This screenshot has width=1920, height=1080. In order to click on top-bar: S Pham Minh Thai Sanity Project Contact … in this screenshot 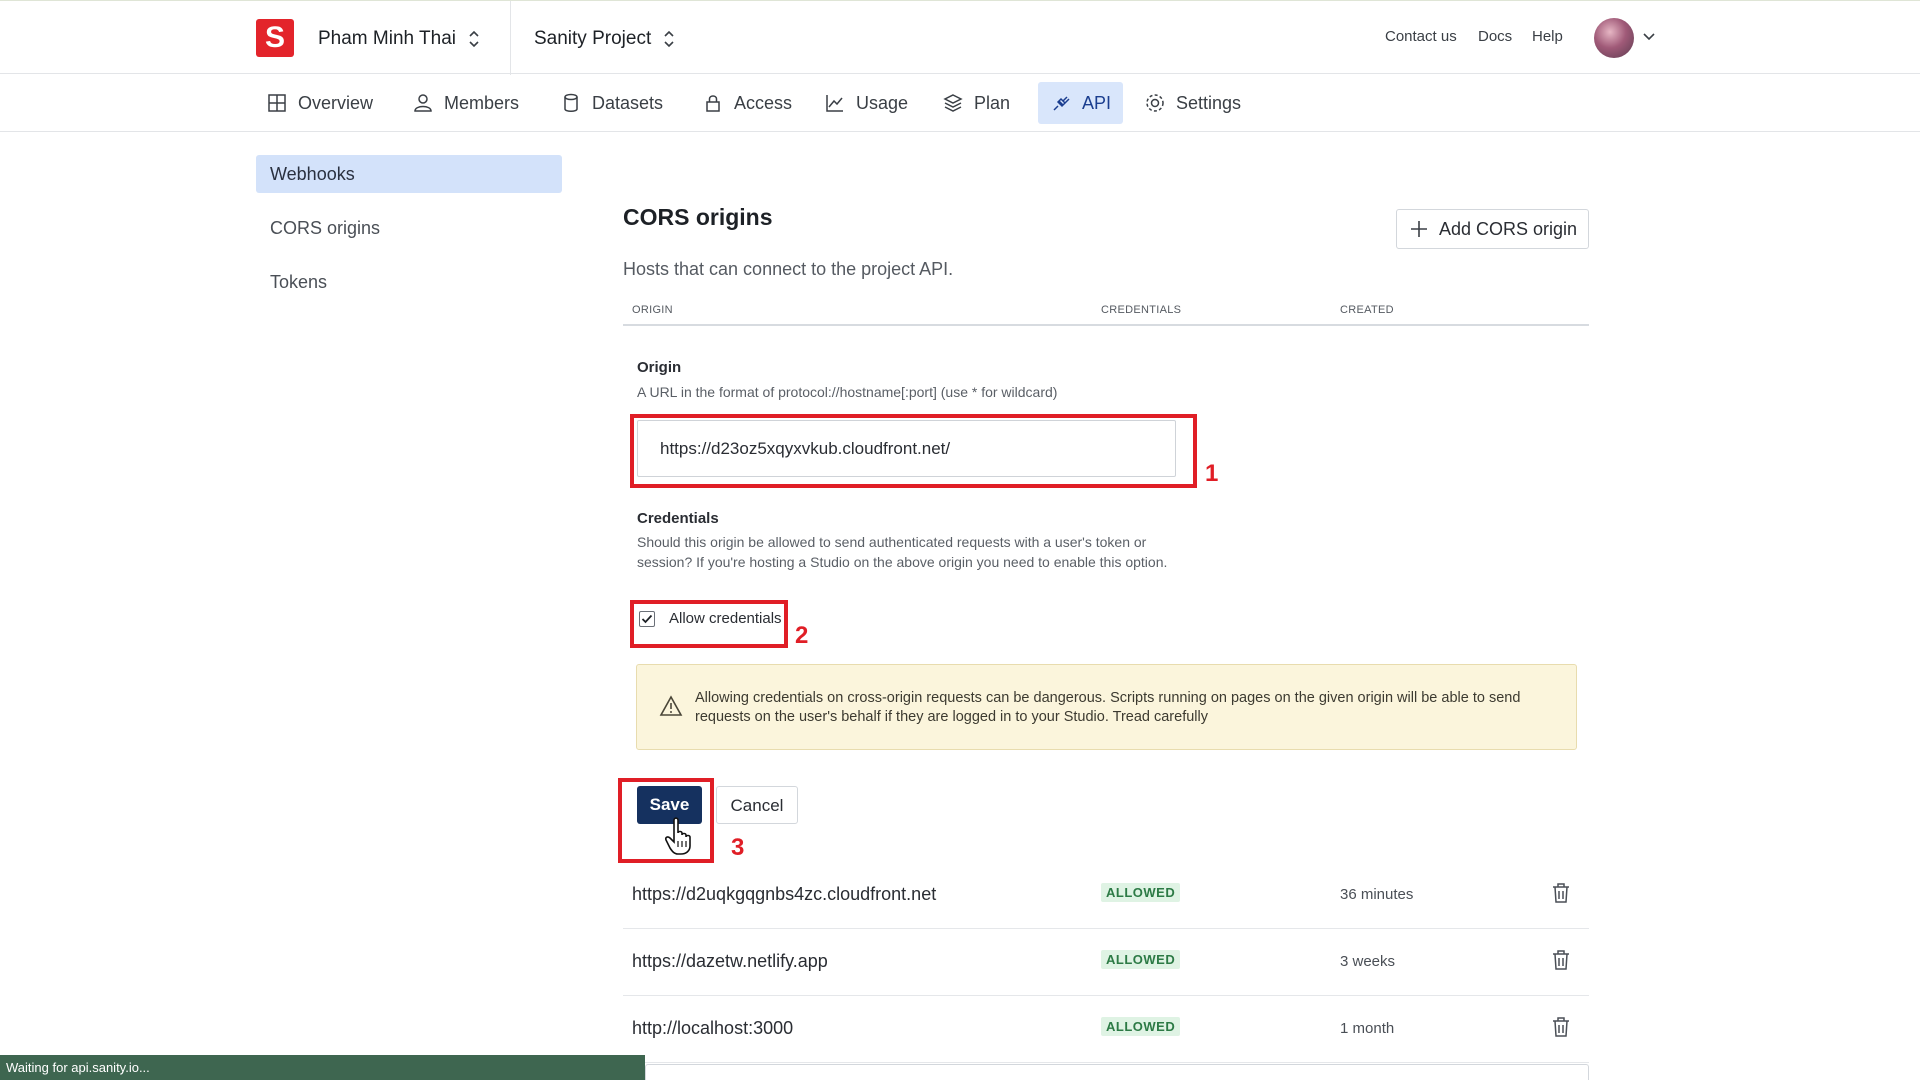, I will do `click(960, 37)`.